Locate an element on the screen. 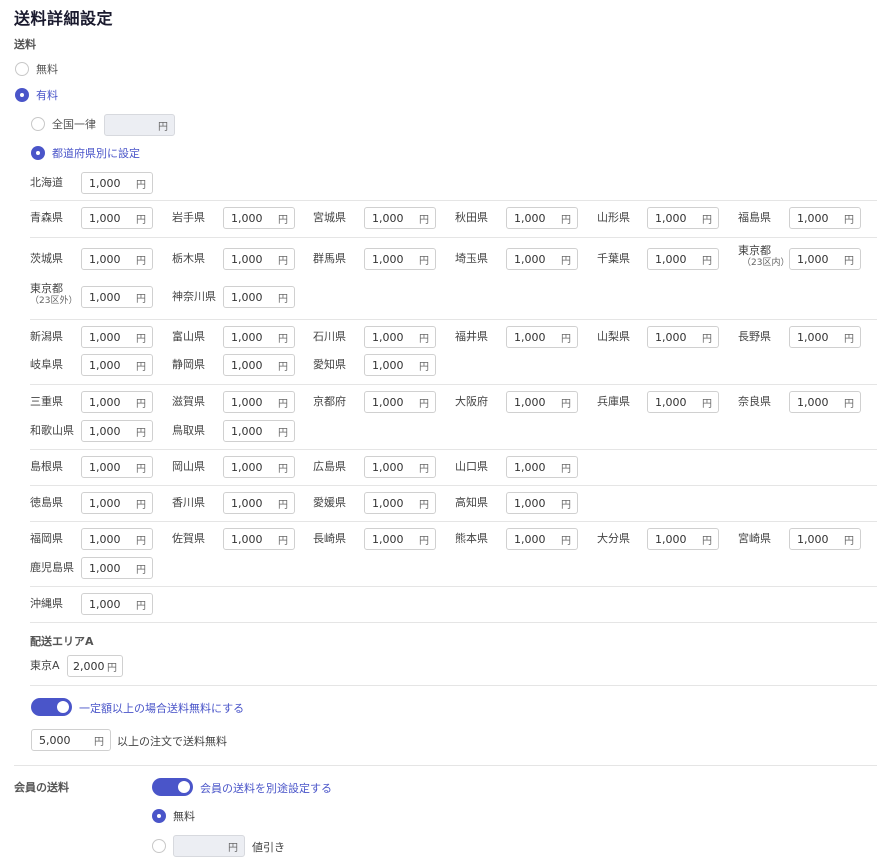 The width and height of the screenshot is (877, 866). pref-input-hokkaido: 1,000 円 is located at coordinates (117, 183).